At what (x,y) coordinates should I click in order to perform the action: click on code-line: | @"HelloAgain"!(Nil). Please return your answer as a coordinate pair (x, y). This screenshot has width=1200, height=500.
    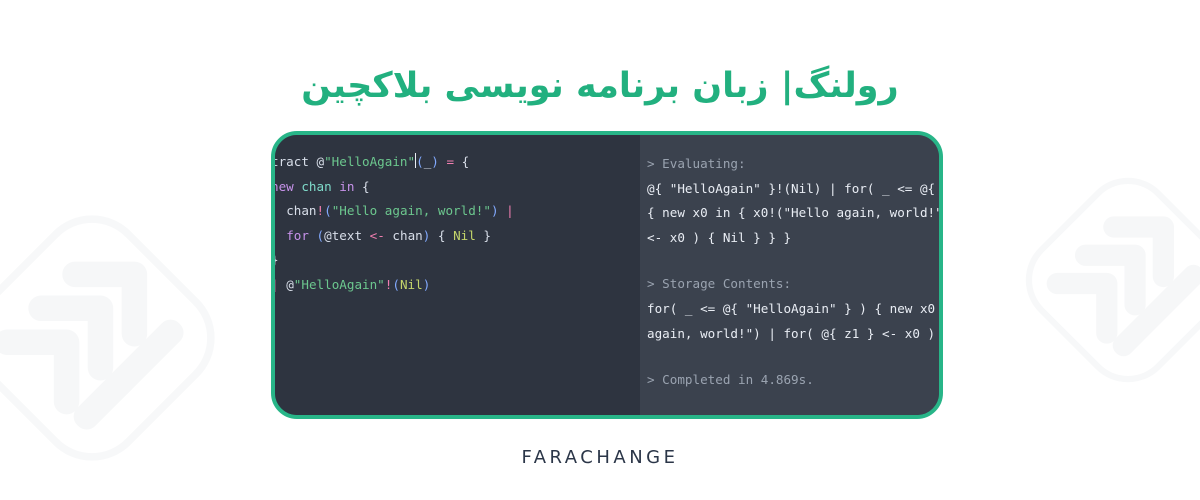
    Looking at the image, I should click on (457, 285).